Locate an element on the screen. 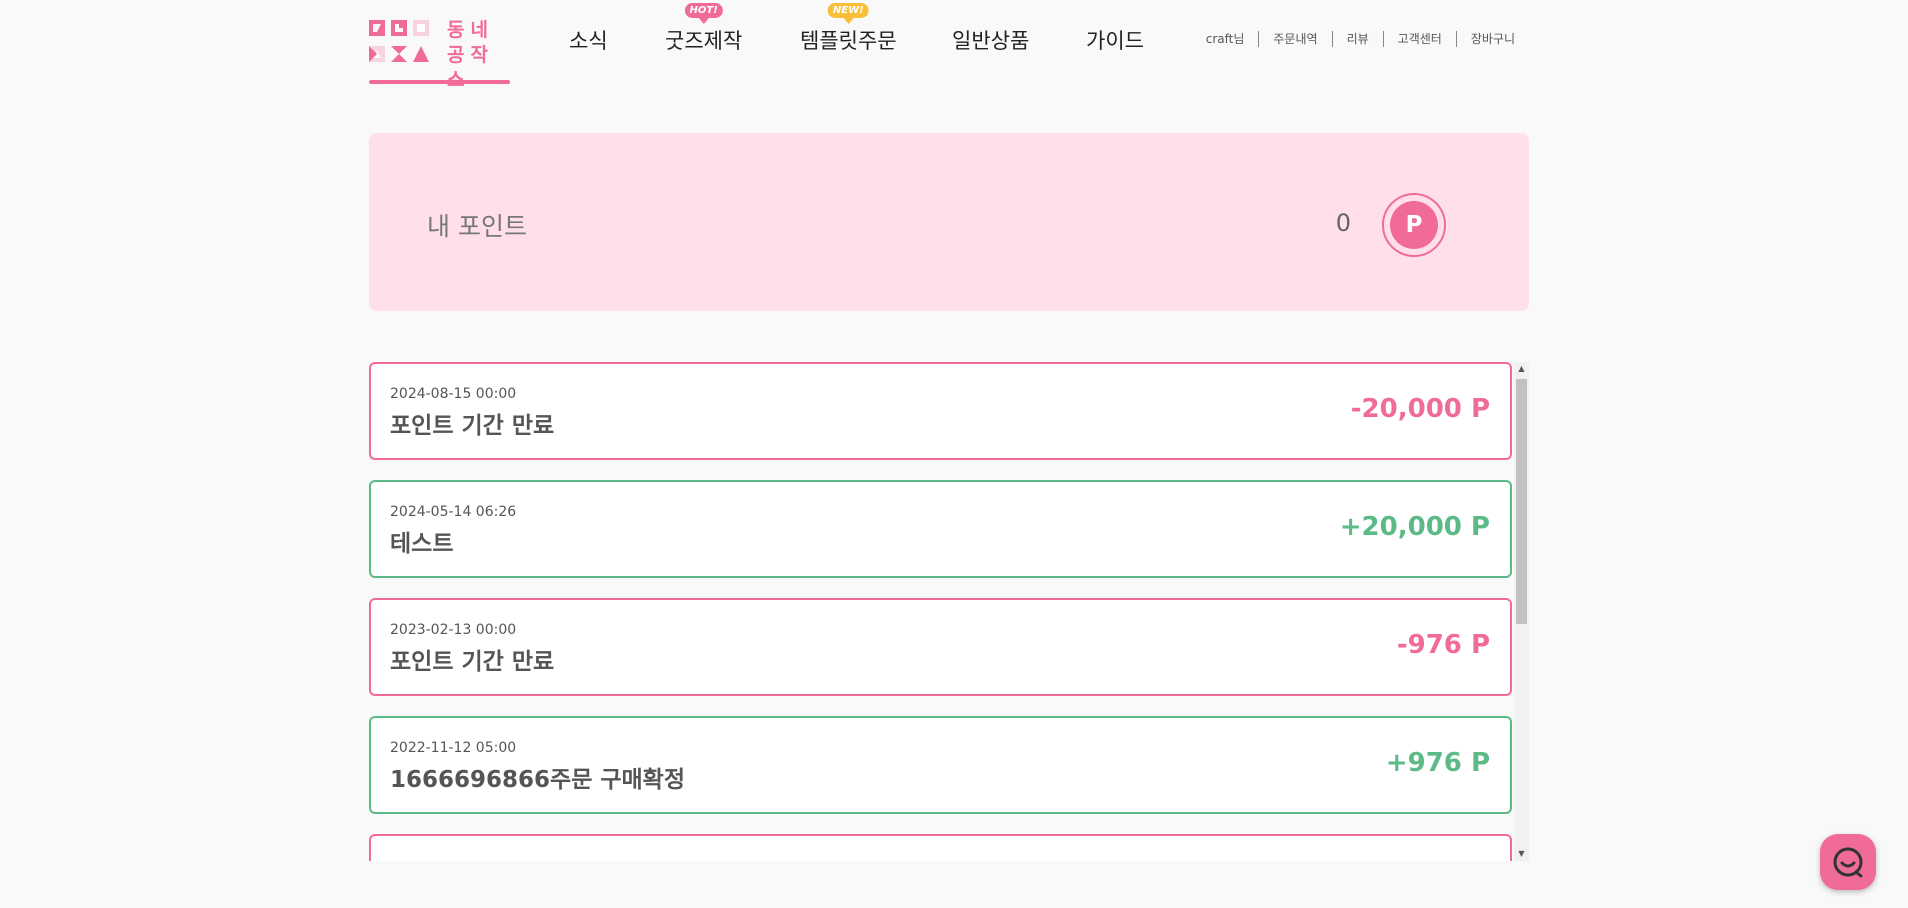 Image resolution: width=1908 pixels, height=908 pixels. nav-label: 템플릿주문 is located at coordinates (848, 41).